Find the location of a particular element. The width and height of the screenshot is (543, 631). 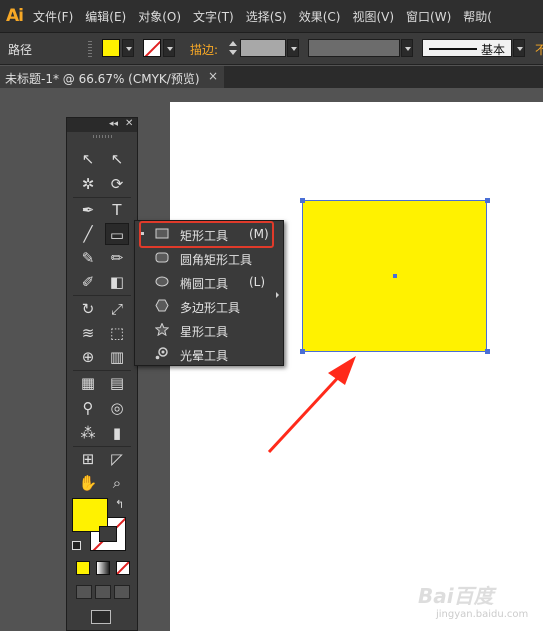

watermark-subtext: jingyan.baidu.com is located at coordinates (482, 614).